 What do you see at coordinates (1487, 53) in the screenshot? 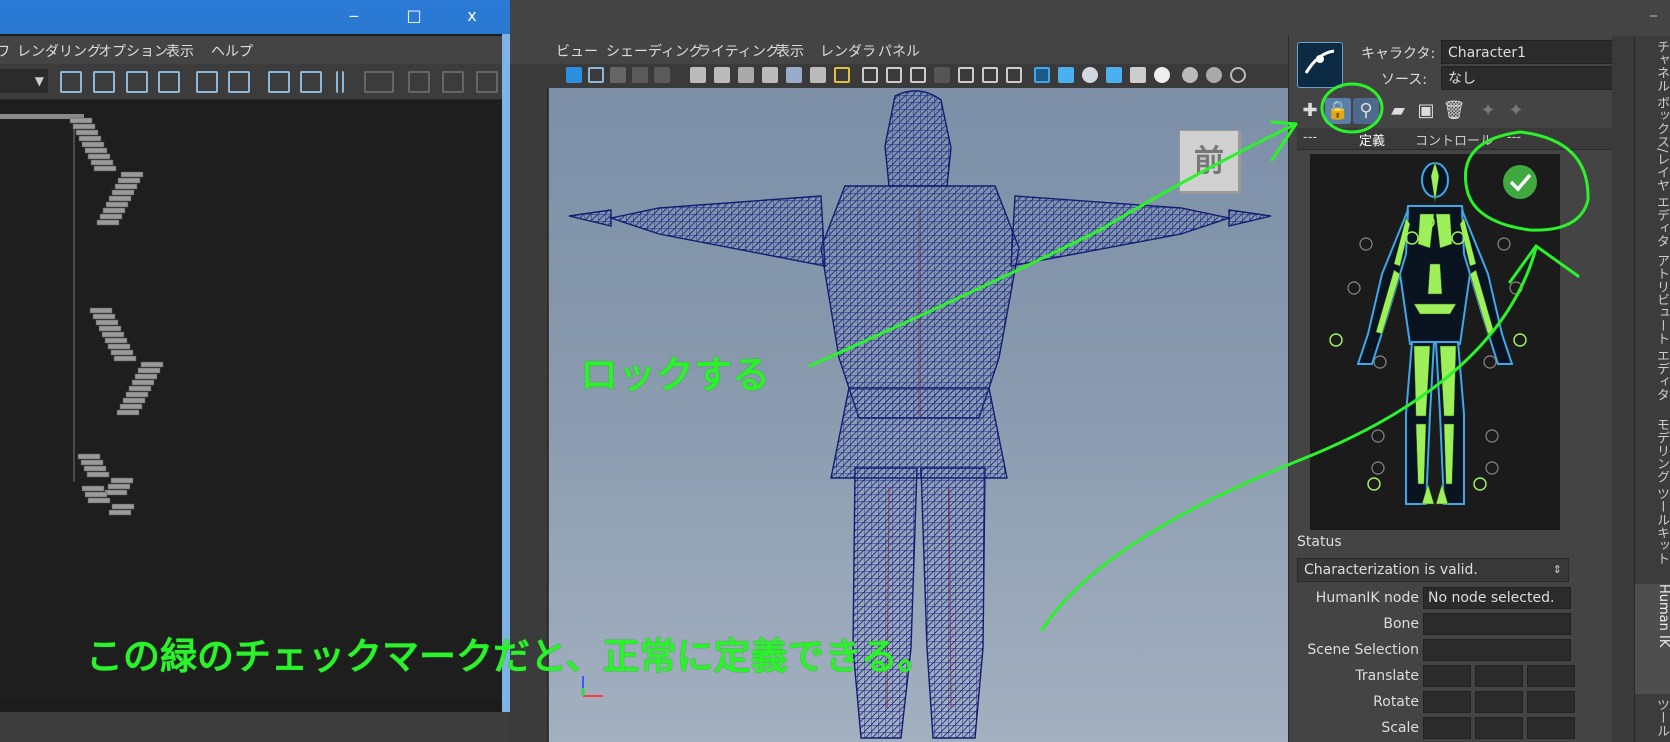
I see `character-value: Character1` at bounding box center [1487, 53].